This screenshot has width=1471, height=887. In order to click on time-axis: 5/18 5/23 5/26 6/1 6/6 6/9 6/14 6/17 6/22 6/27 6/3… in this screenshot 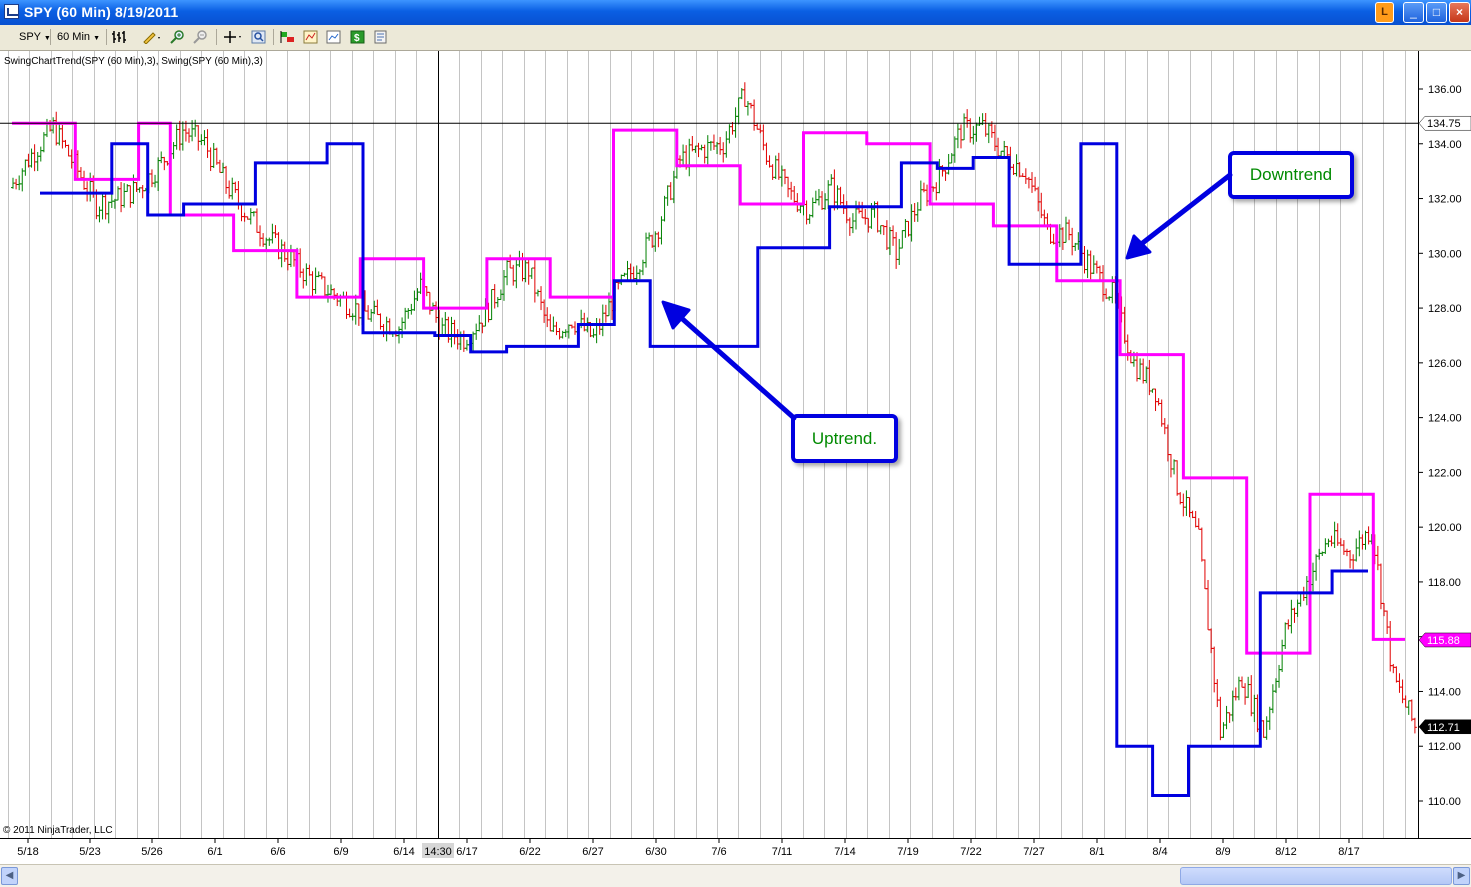, I will do `click(735, 851)`.